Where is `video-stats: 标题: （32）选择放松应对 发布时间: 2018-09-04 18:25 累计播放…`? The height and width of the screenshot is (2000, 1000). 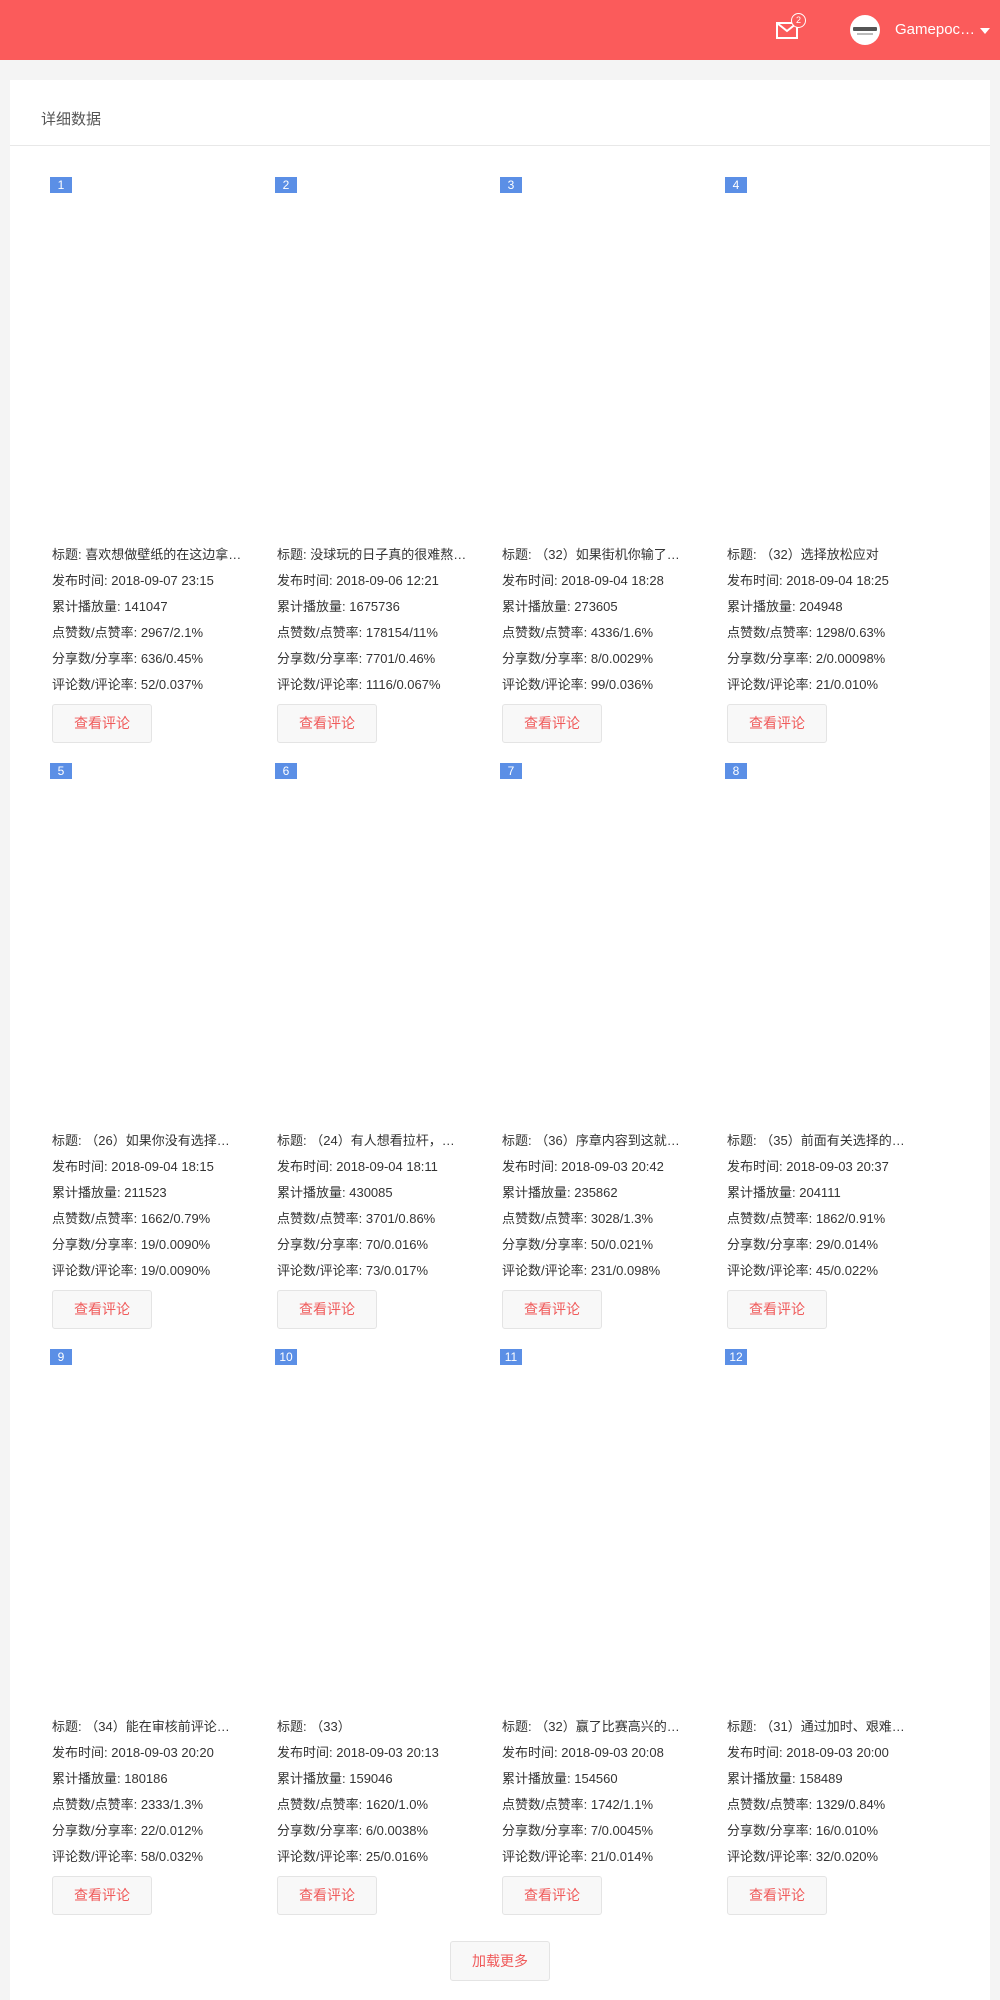
video-stats: 标题: （32）选择放松应对 发布时间: 2018-09-04 18:25 累计播放… is located at coordinates (832, 624).